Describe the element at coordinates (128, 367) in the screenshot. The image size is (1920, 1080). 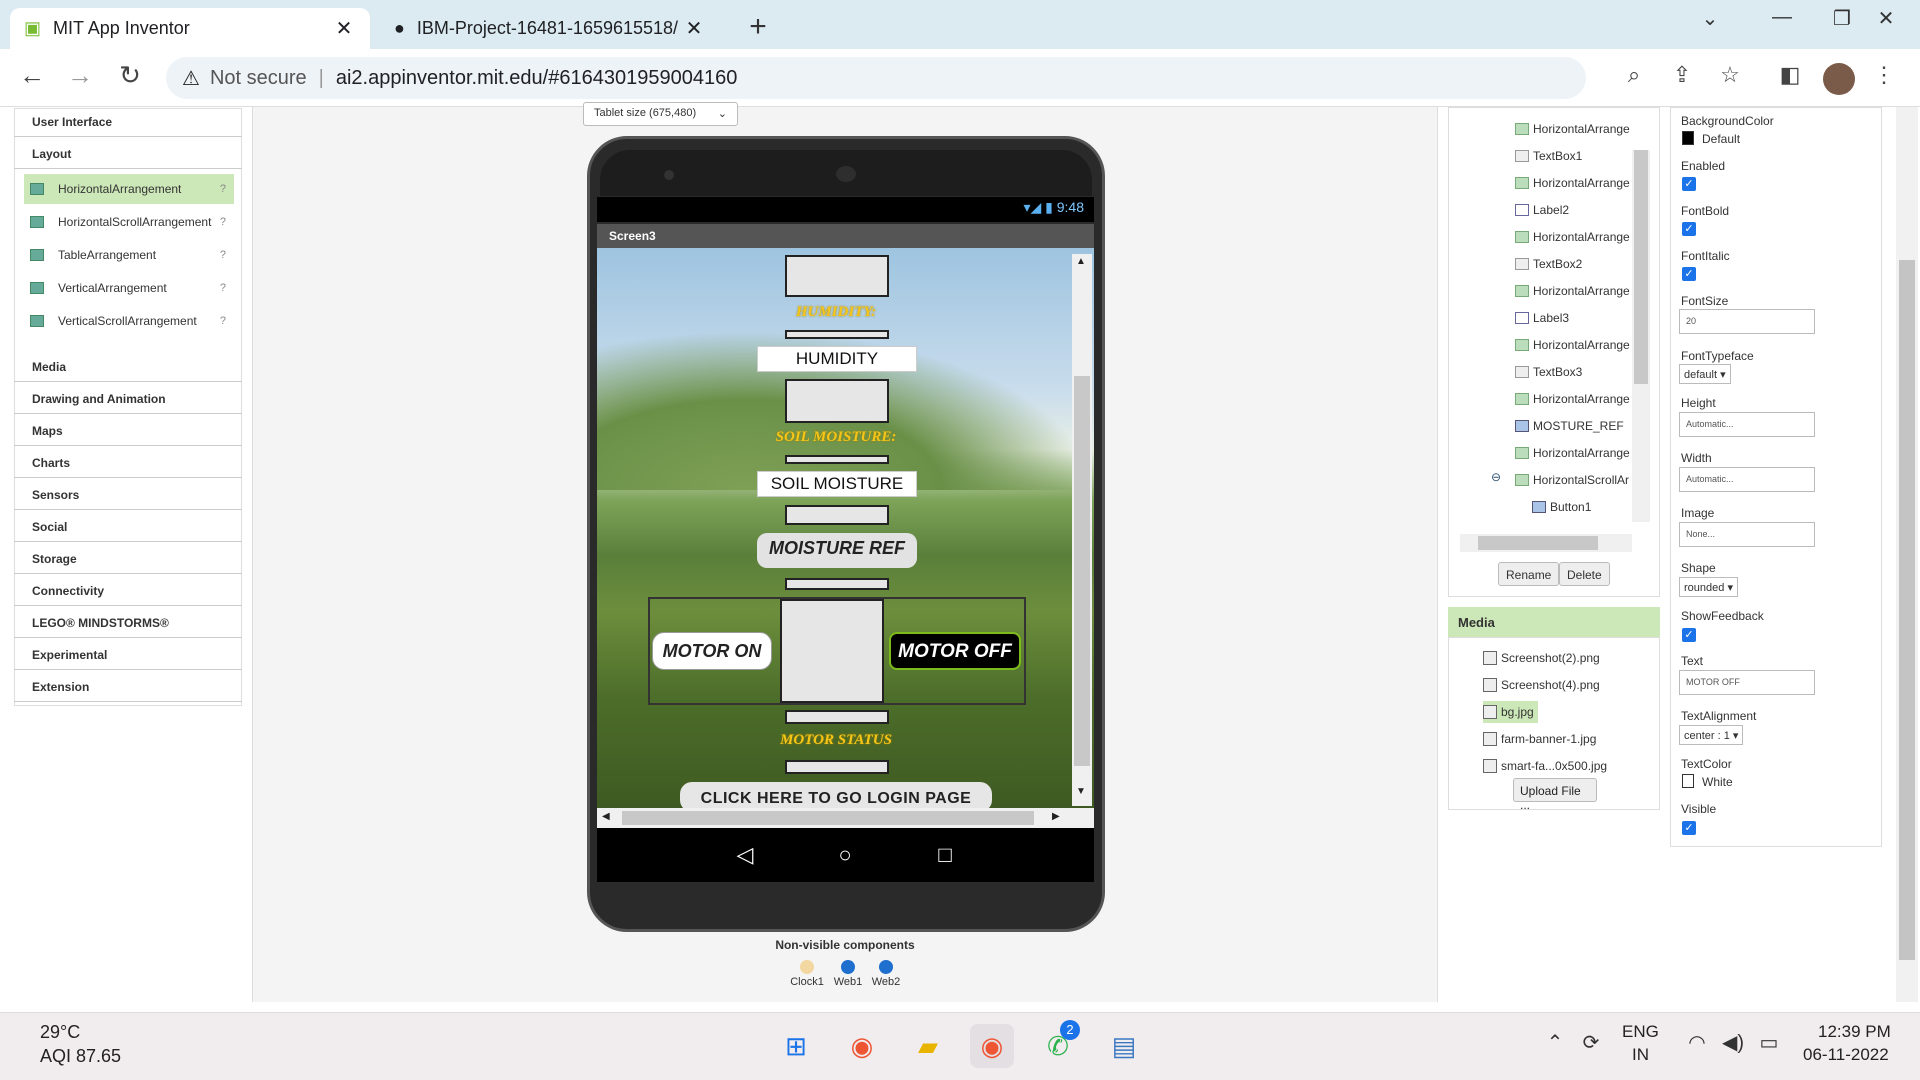
I see `palette-category-media: Media` at that location.